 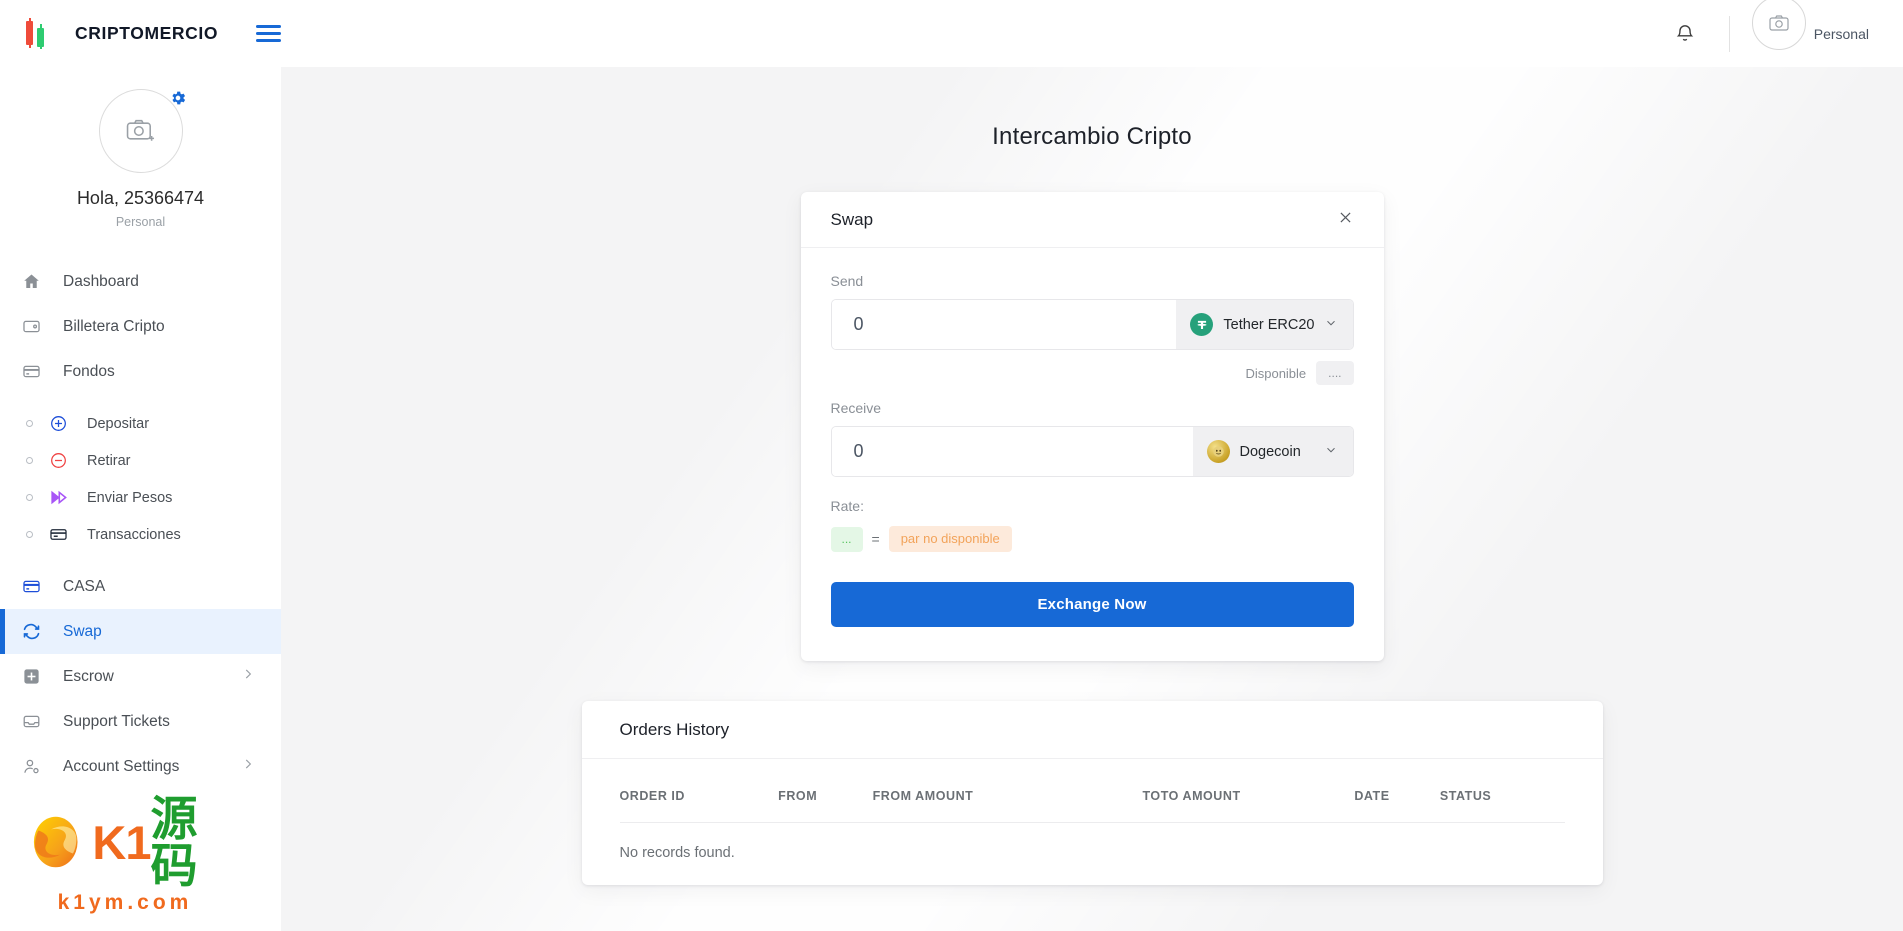 What do you see at coordinates (140, 460) in the screenshot?
I see `sidebar-item-retirar: Retirar` at bounding box center [140, 460].